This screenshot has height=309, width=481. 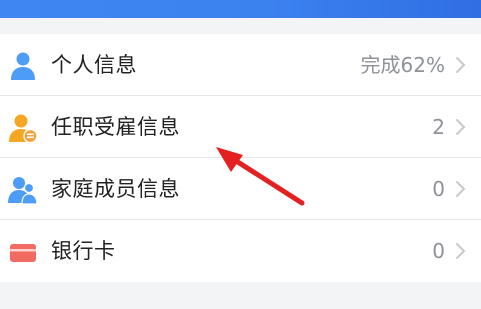 What do you see at coordinates (94, 65) in the screenshot?
I see `row-label-personal-info: 个人信息` at bounding box center [94, 65].